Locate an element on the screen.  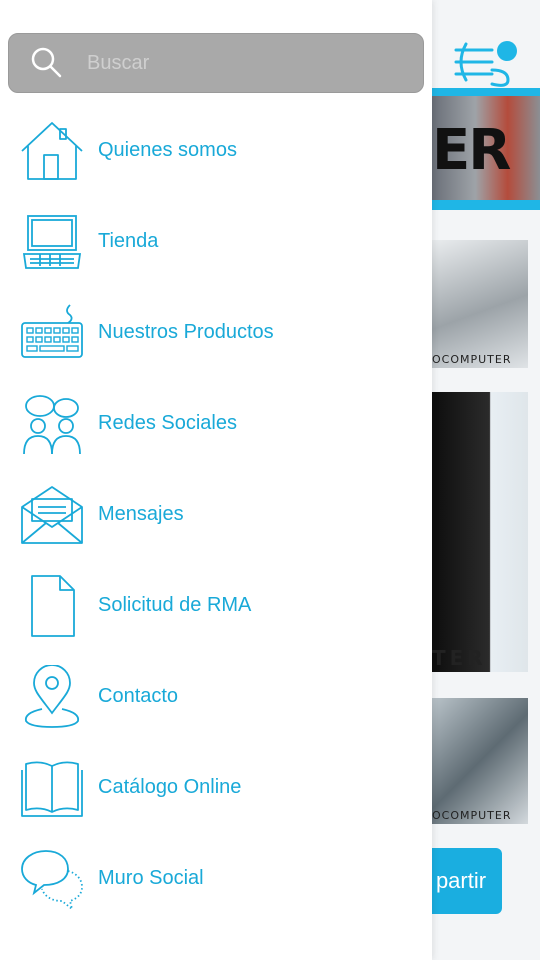
menu-item-quienes-somos: Quienes somos is located at coordinates (216, 150).